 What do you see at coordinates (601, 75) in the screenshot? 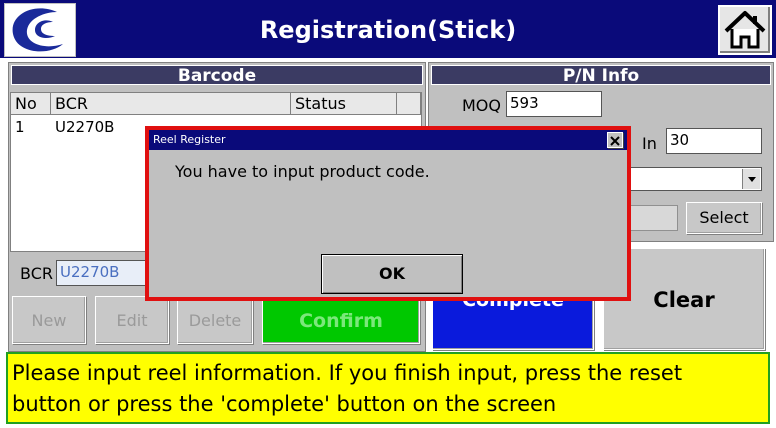
I see `pn-info-header: P/N Info` at bounding box center [601, 75].